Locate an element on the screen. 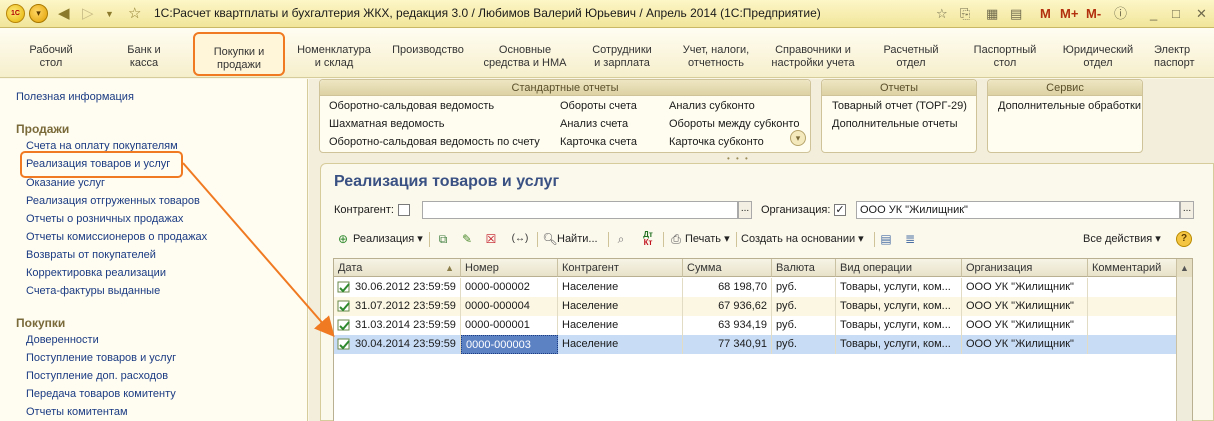 The width and height of the screenshot is (1214, 421). print-button: Печать ▾ is located at coordinates (707, 239).